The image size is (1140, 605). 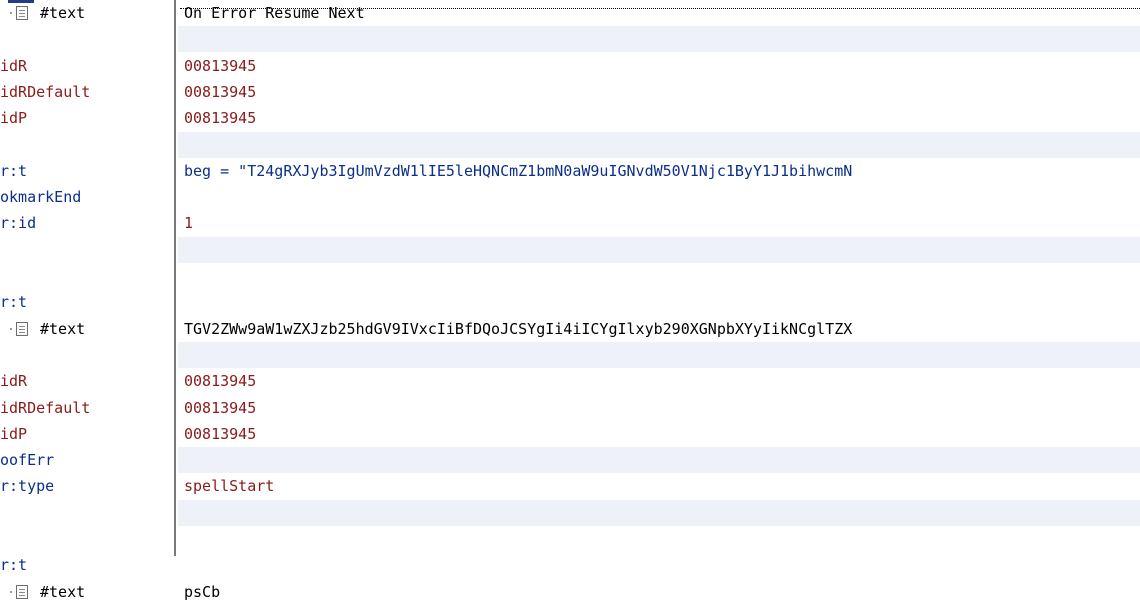 What do you see at coordinates (86, 486) in the screenshot?
I see `node-name-cell: r:type` at bounding box center [86, 486].